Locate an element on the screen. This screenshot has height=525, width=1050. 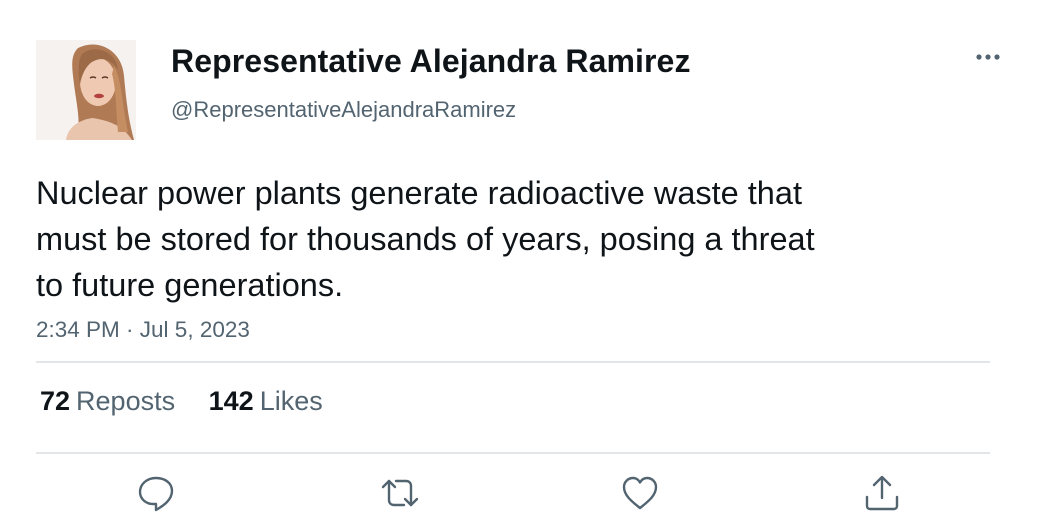
repost-button is located at coordinates (400, 493).